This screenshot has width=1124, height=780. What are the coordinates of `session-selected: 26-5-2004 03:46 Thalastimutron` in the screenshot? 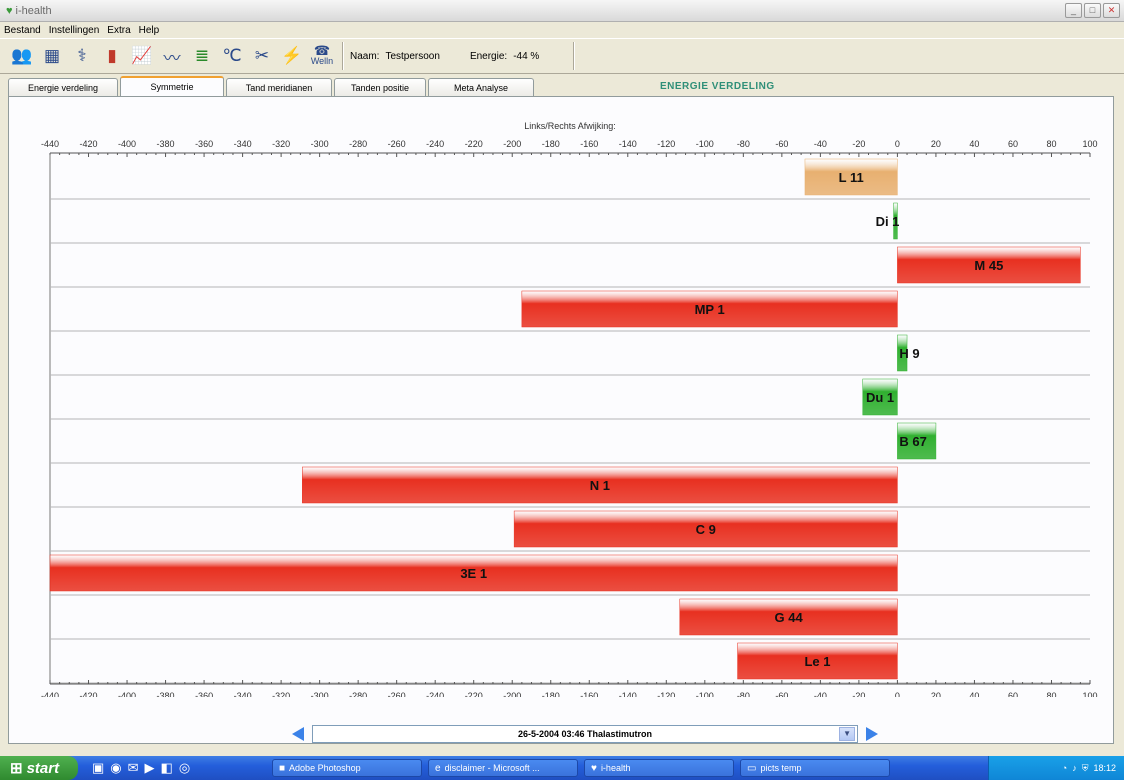 It's located at (585, 734).